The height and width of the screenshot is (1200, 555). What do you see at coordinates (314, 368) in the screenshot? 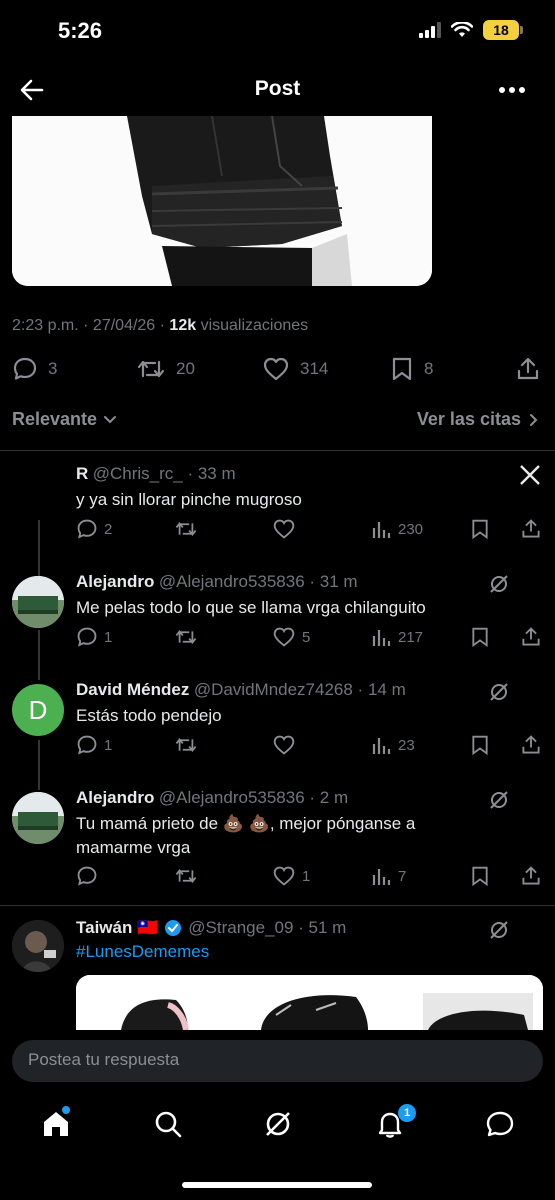
I see `like-count: 314` at bounding box center [314, 368].